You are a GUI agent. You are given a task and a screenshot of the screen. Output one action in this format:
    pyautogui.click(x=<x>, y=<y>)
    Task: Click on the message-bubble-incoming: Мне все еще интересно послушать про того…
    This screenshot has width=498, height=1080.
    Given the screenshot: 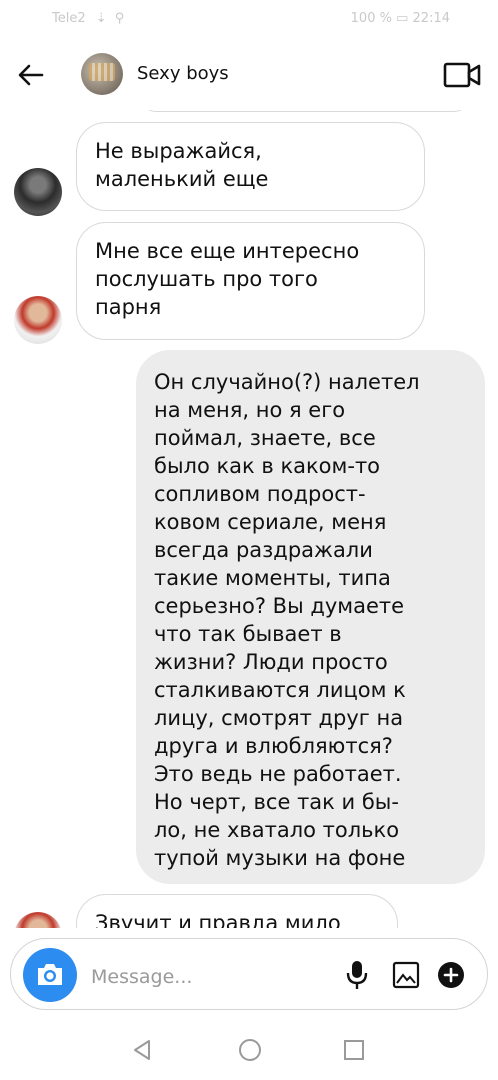 What is the action you would take?
    pyautogui.click(x=250, y=281)
    